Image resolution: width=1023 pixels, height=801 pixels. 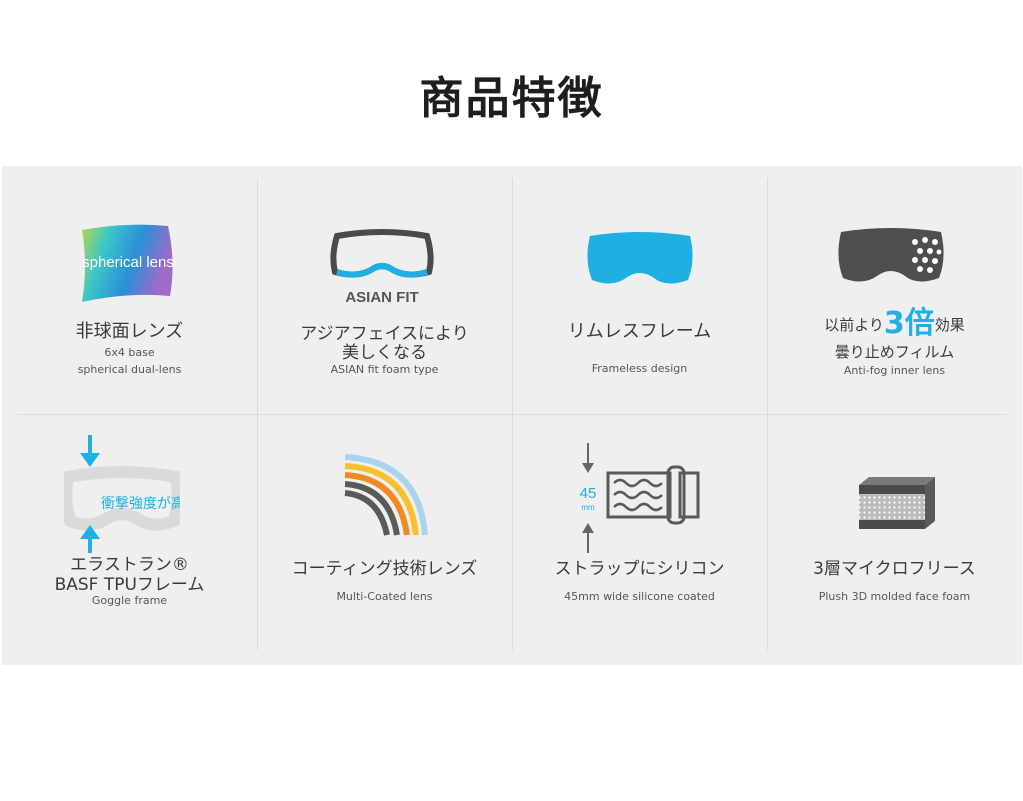 What do you see at coordinates (640, 498) in the screenshot?
I see `silicone-strap-icon: 45 mm` at bounding box center [640, 498].